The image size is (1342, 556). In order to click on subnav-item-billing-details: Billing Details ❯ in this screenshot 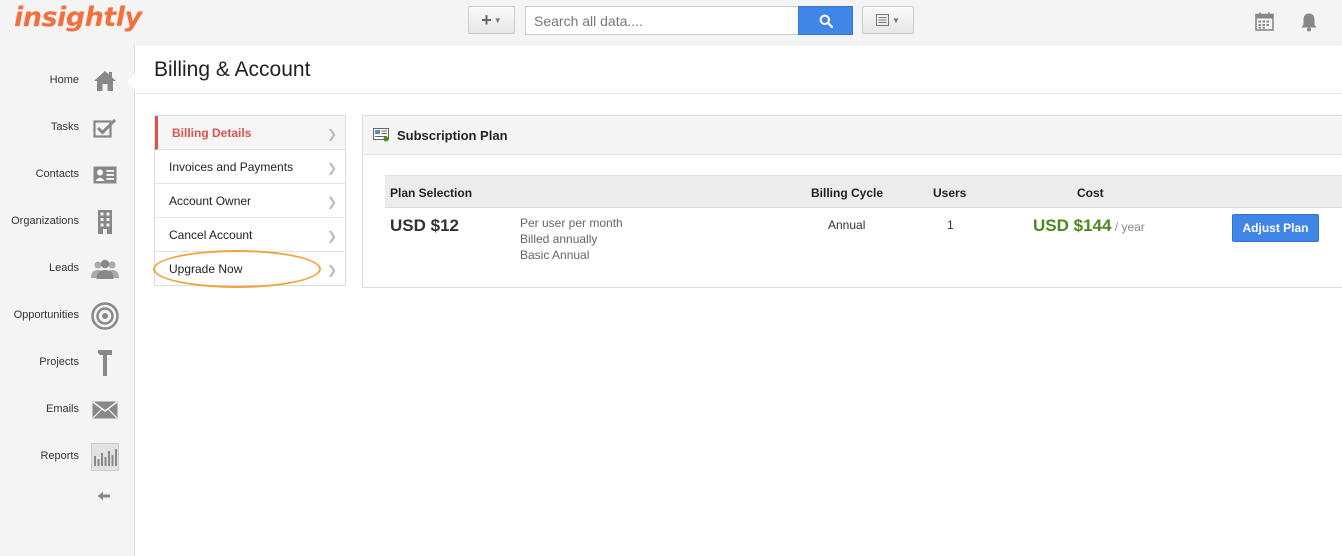, I will do `click(250, 133)`.